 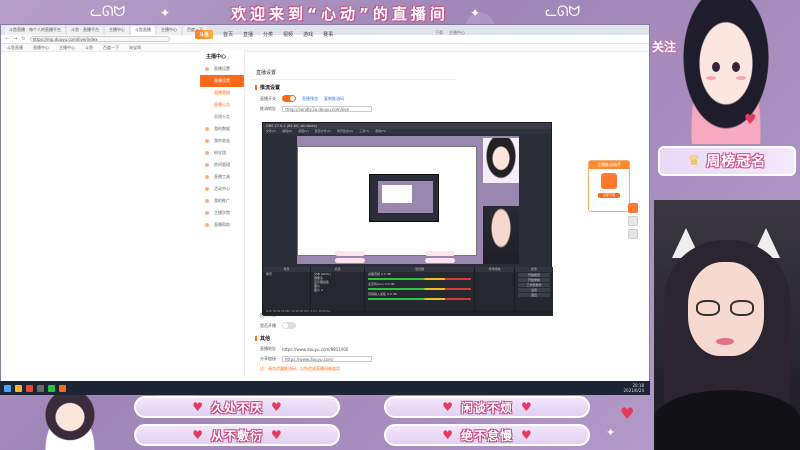 I want to click on folder-icon, so click(x=18, y=388).